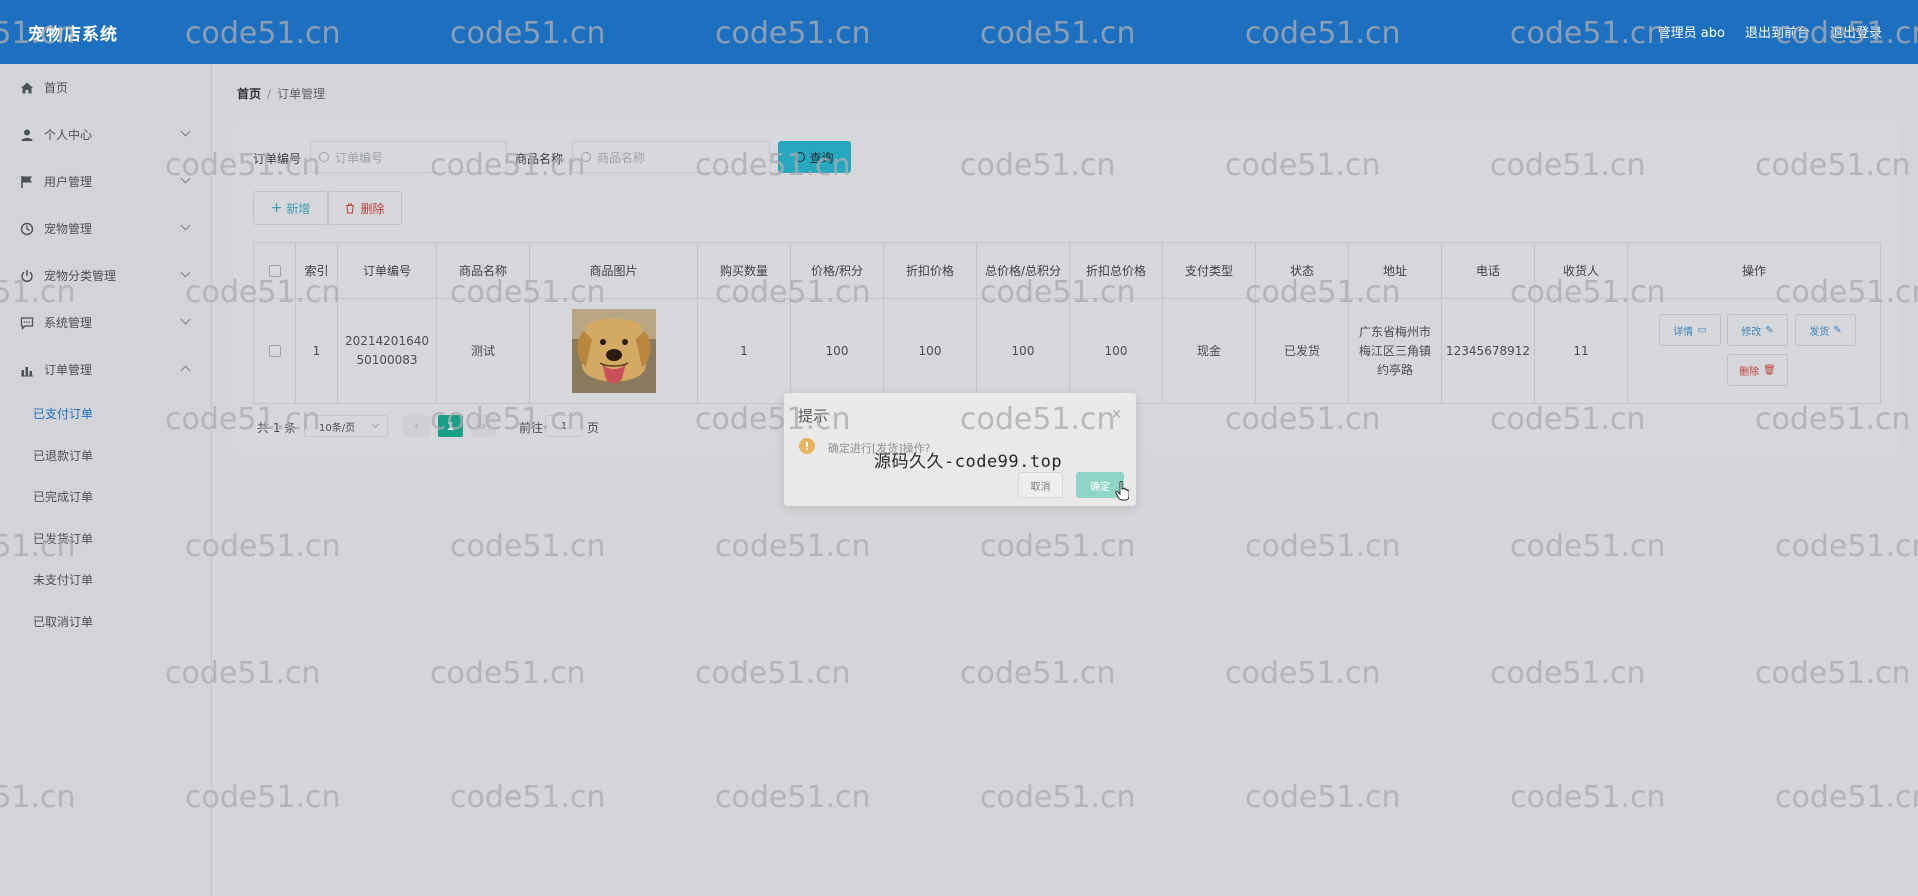  Describe the element at coordinates (105, 134) in the screenshot. I see `sidebar-item-profile: 个人中心` at that location.